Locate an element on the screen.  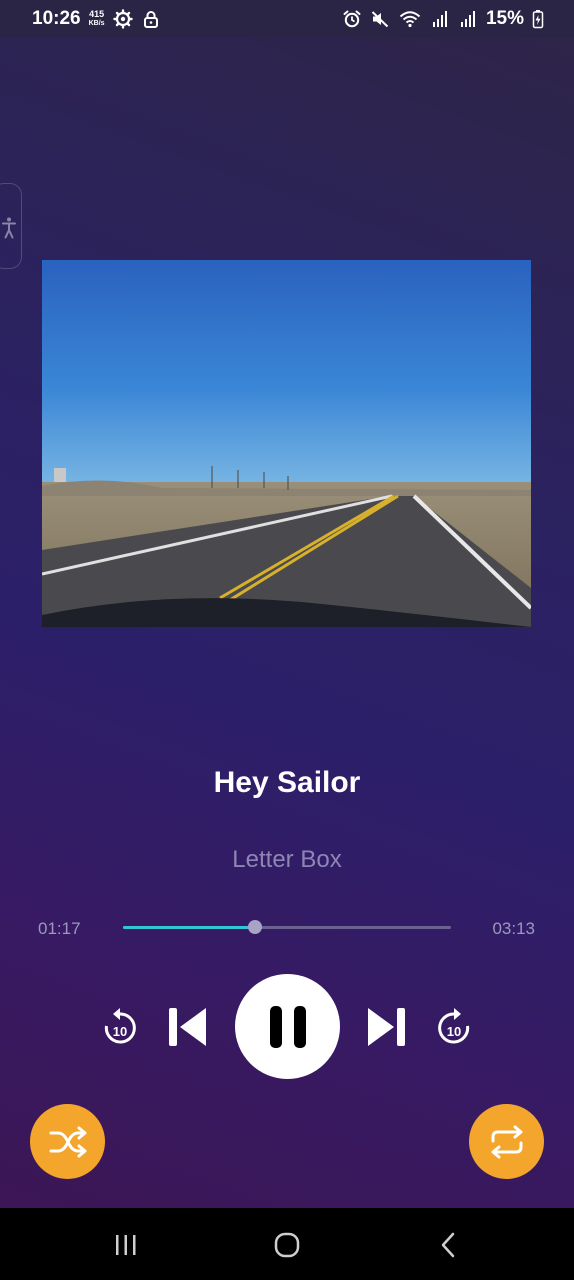
song-title: Hey Sailor is located at coordinates (287, 782).